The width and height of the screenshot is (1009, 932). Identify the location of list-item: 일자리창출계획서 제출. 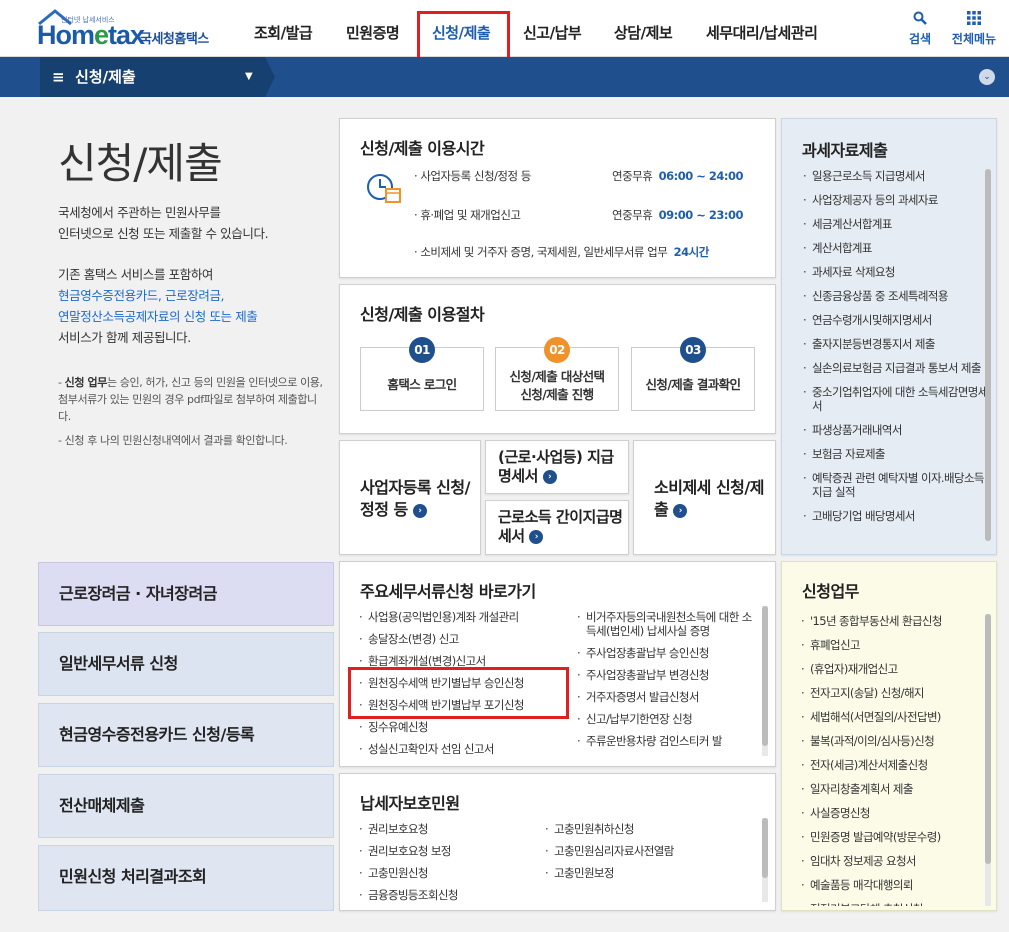
(893, 789).